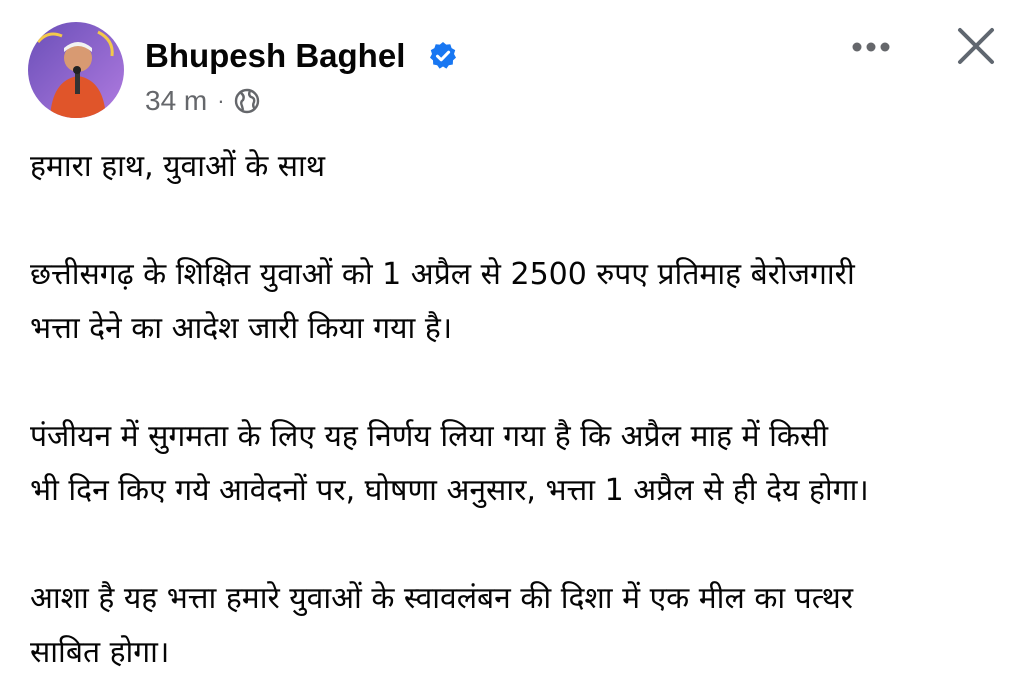  I want to click on post-text-line: साबित होगा।, so click(100, 652).